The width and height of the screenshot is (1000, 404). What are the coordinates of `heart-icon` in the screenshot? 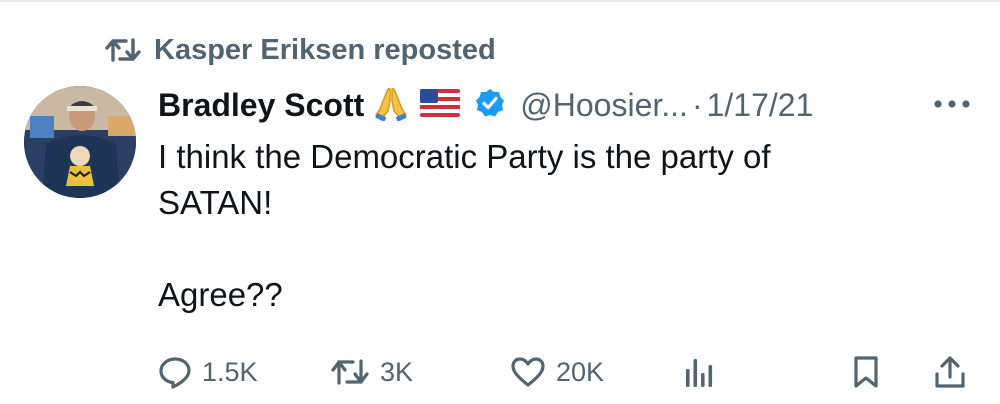 It's located at (528, 372).